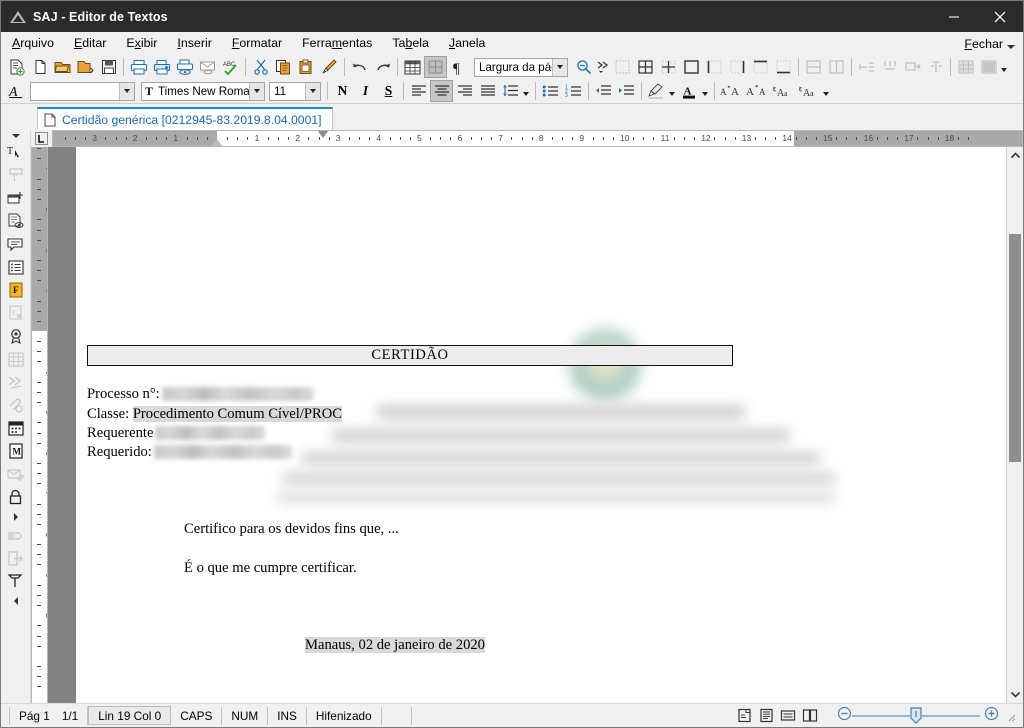 This screenshot has height=728, width=1024. What do you see at coordinates (583, 67) in the screenshot?
I see `zoom-out-icon` at bounding box center [583, 67].